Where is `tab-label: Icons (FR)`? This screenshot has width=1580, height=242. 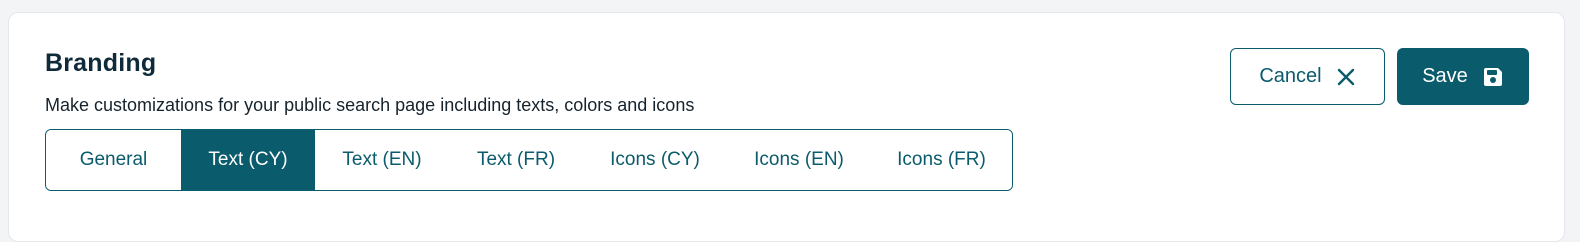 tab-label: Icons (FR) is located at coordinates (941, 159).